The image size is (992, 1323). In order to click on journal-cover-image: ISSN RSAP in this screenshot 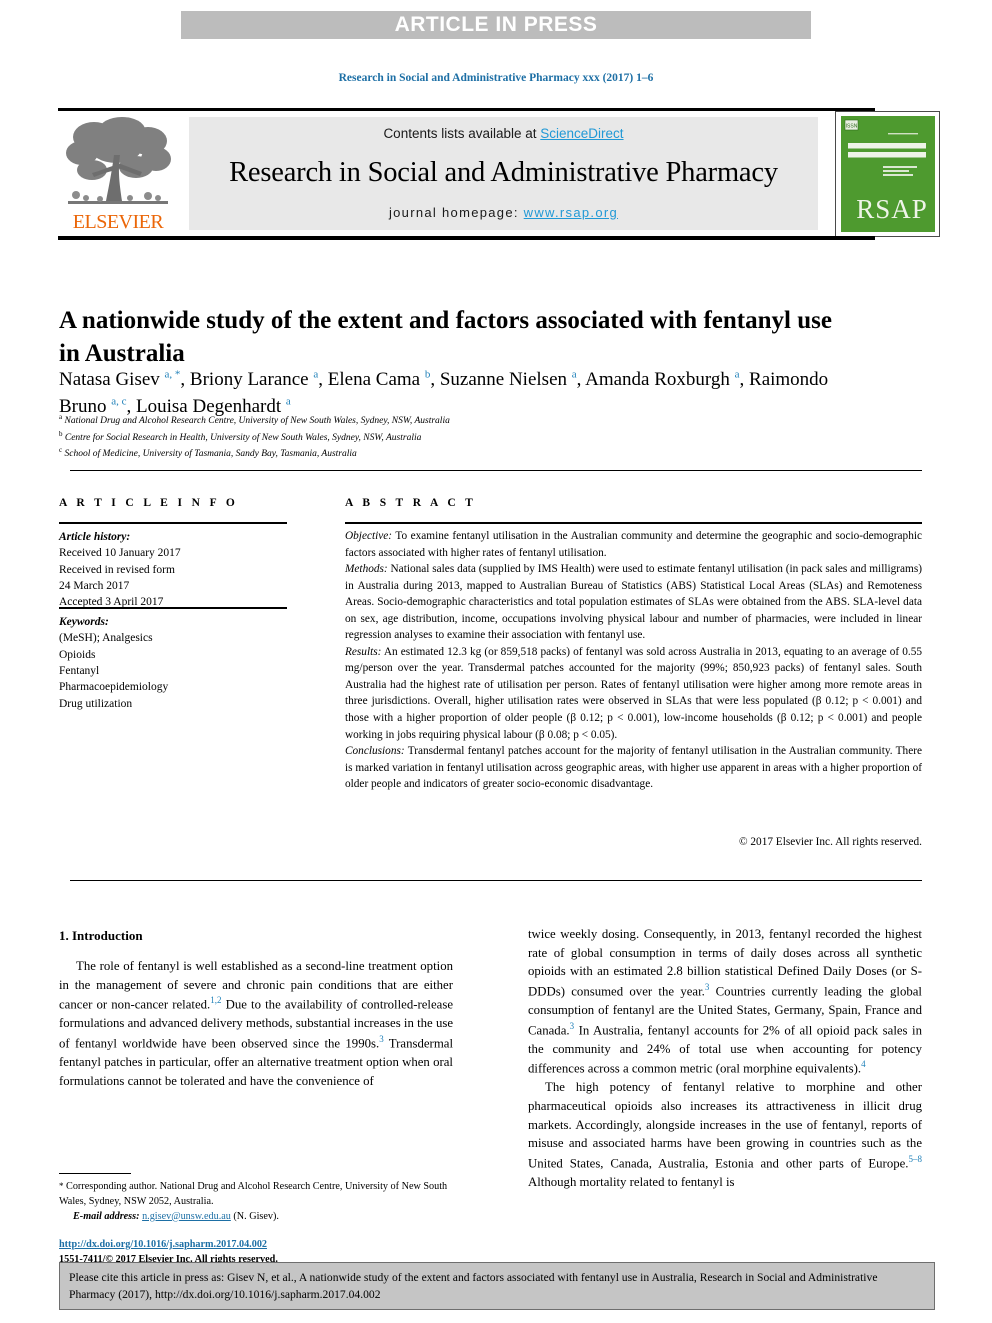, I will do `click(887, 174)`.